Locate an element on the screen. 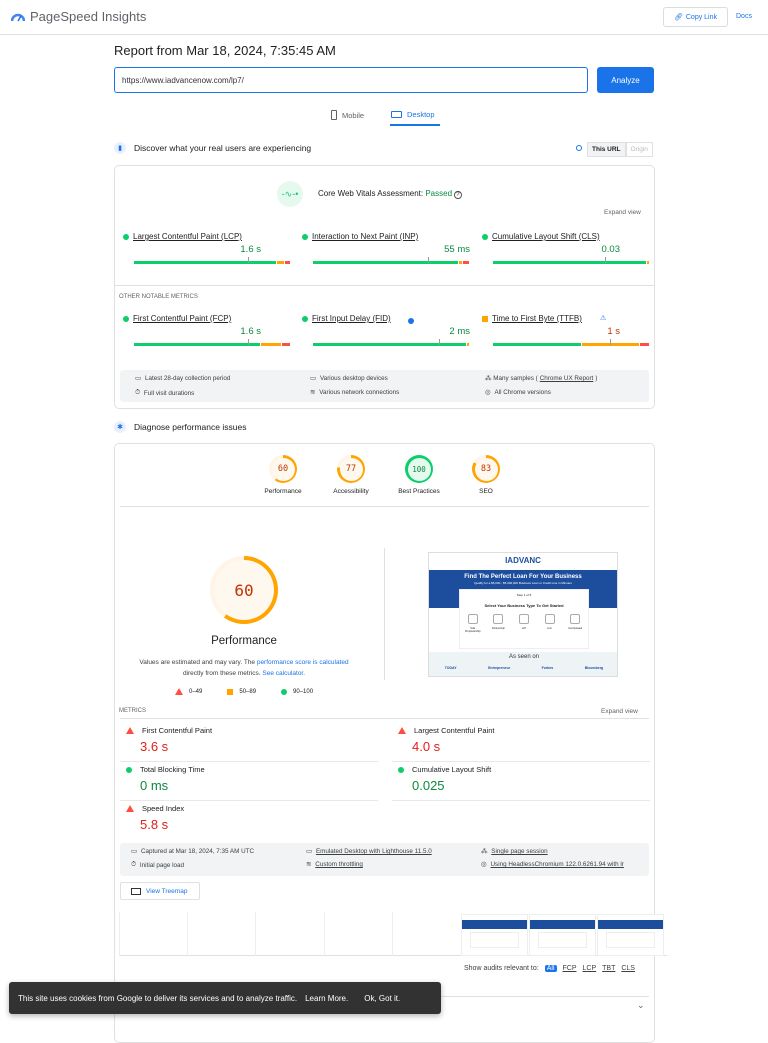  tab-desktop: Desktop is located at coordinates (413, 114).